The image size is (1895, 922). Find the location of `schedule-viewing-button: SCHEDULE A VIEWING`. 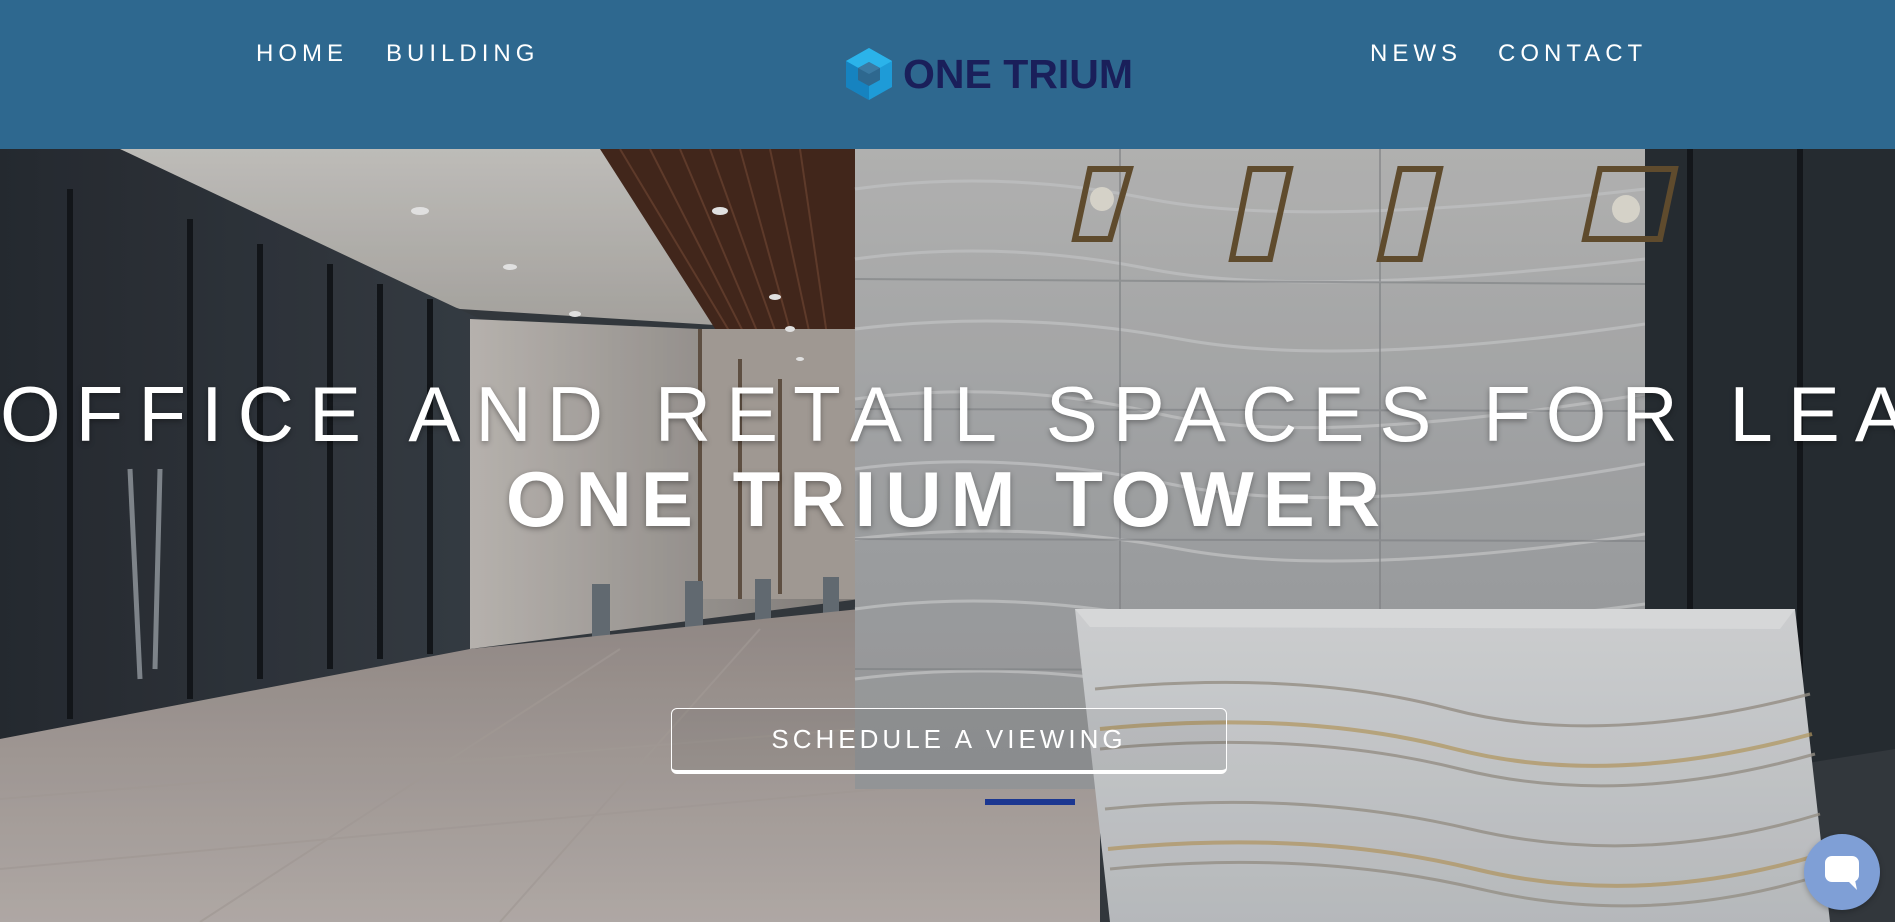

schedule-viewing-button: SCHEDULE A VIEWING is located at coordinates (949, 741).